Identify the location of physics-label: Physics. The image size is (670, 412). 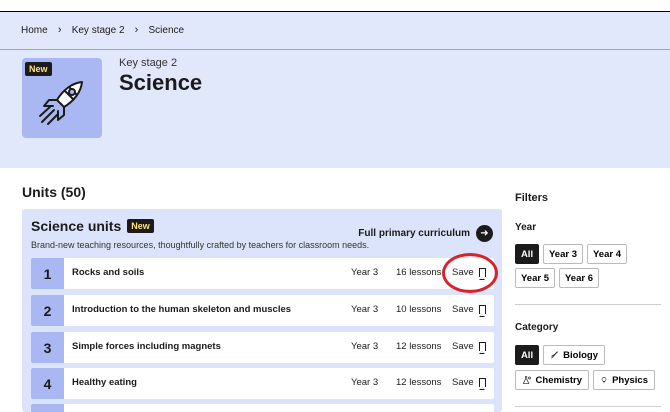
(630, 380).